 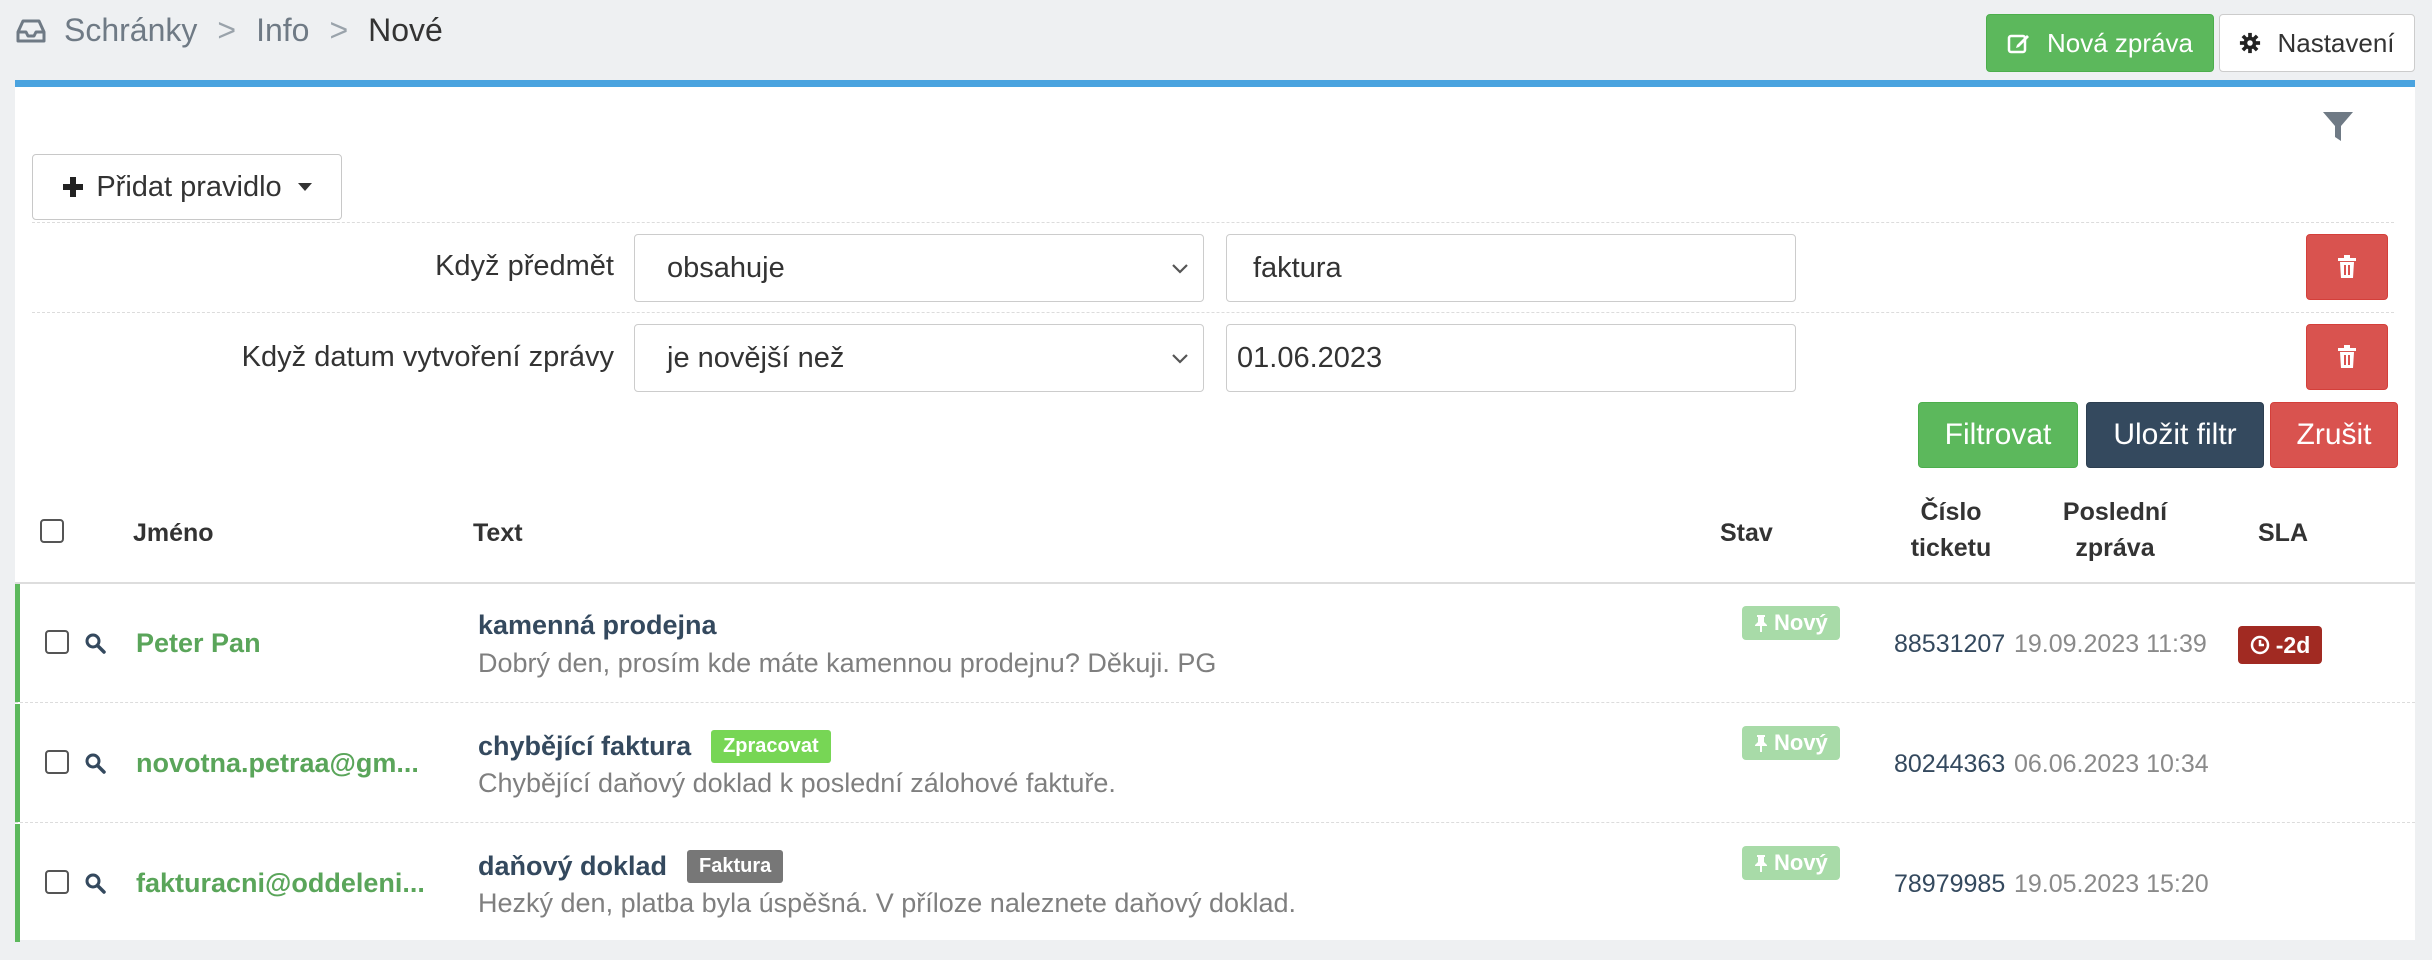 What do you see at coordinates (1951, 548) in the screenshot?
I see `column-header-ticket-line: ticketu` at bounding box center [1951, 548].